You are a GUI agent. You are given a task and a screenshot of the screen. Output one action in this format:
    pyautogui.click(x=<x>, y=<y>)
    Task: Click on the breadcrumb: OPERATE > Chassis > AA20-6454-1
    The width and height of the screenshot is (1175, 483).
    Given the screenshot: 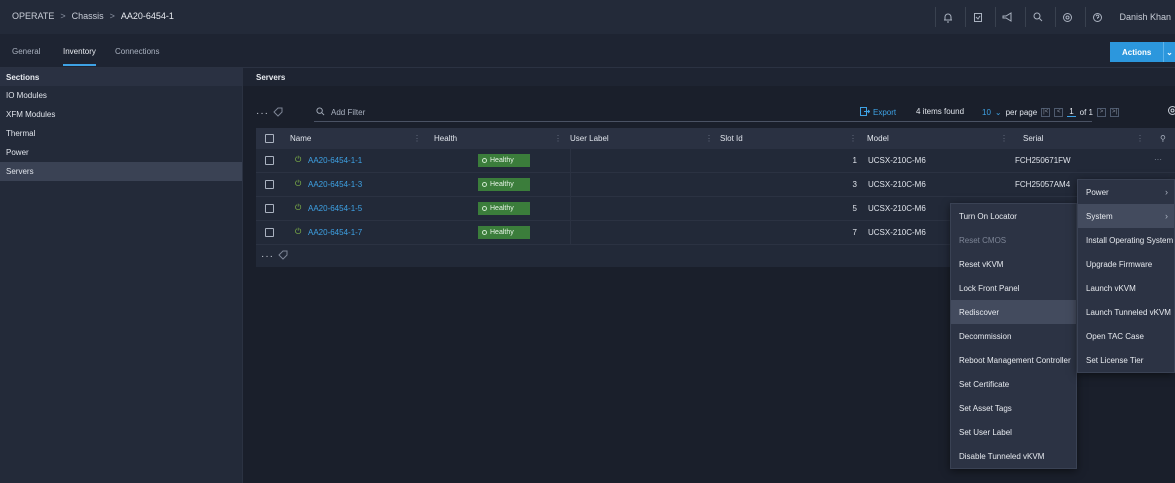 What is the action you would take?
    pyautogui.click(x=93, y=16)
    